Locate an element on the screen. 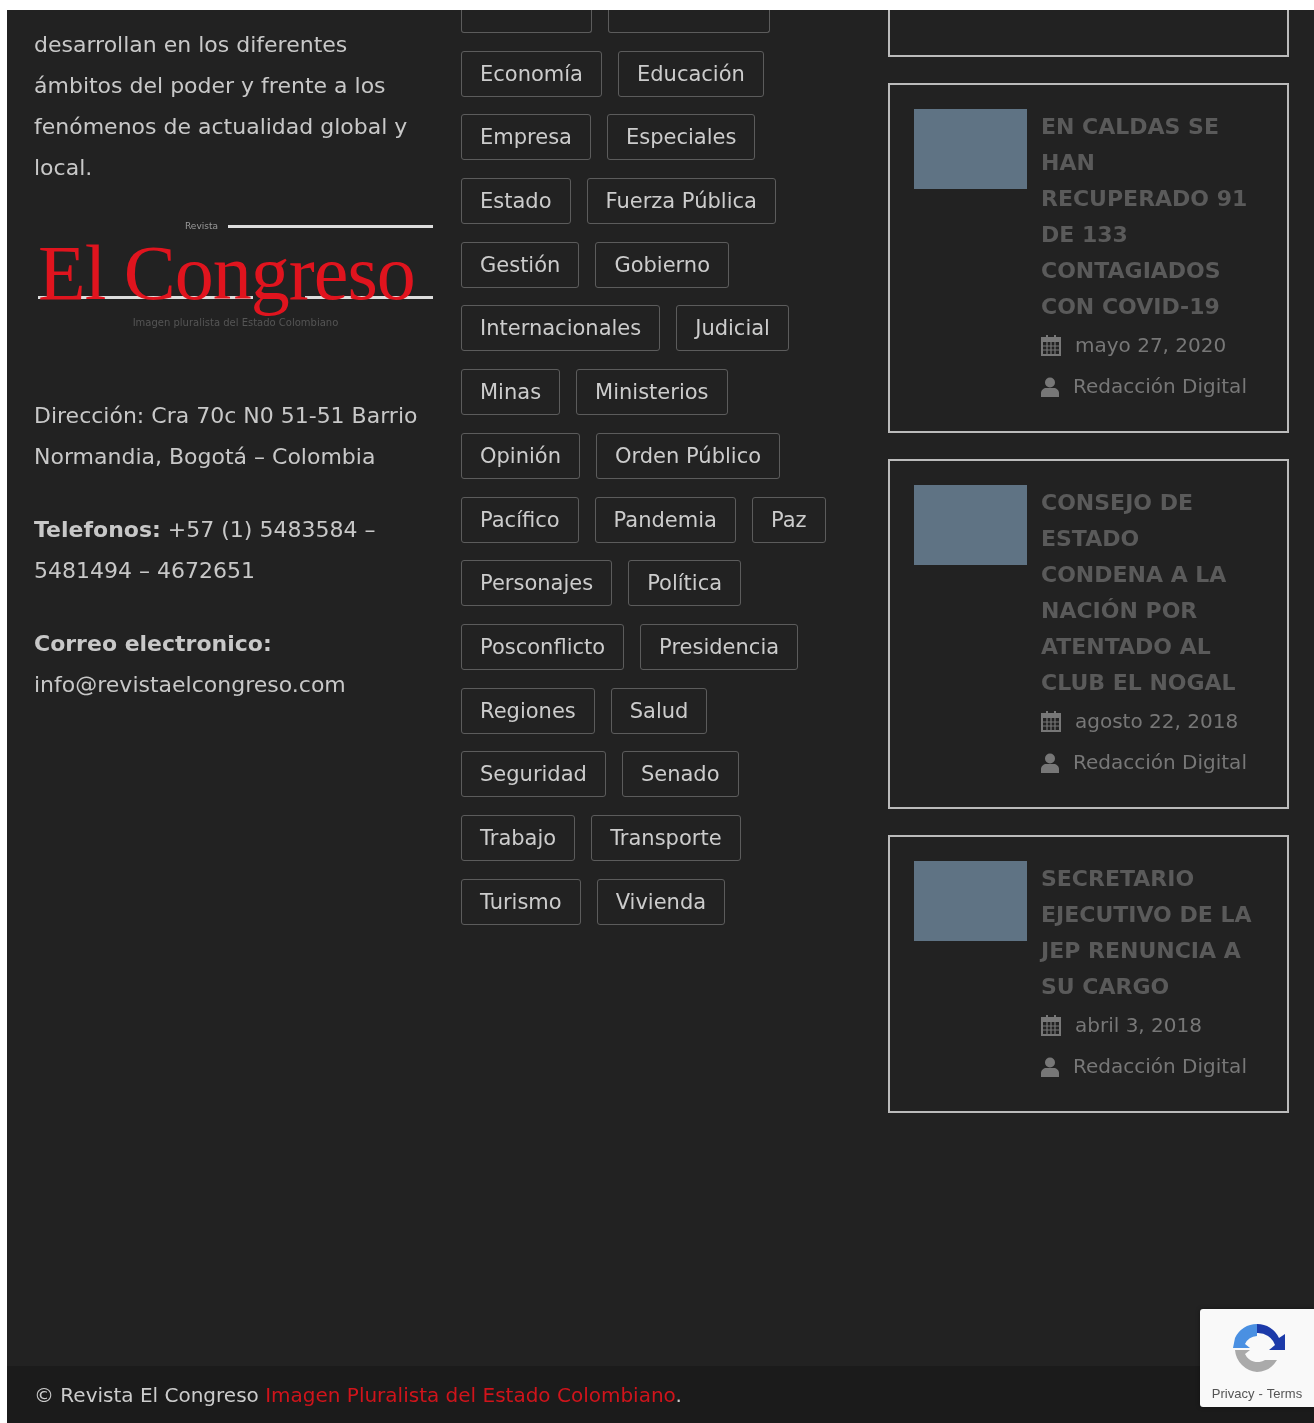 Image resolution: width=1314 pixels, height=1423 pixels. tag-link: Estado is located at coordinates (516, 201).